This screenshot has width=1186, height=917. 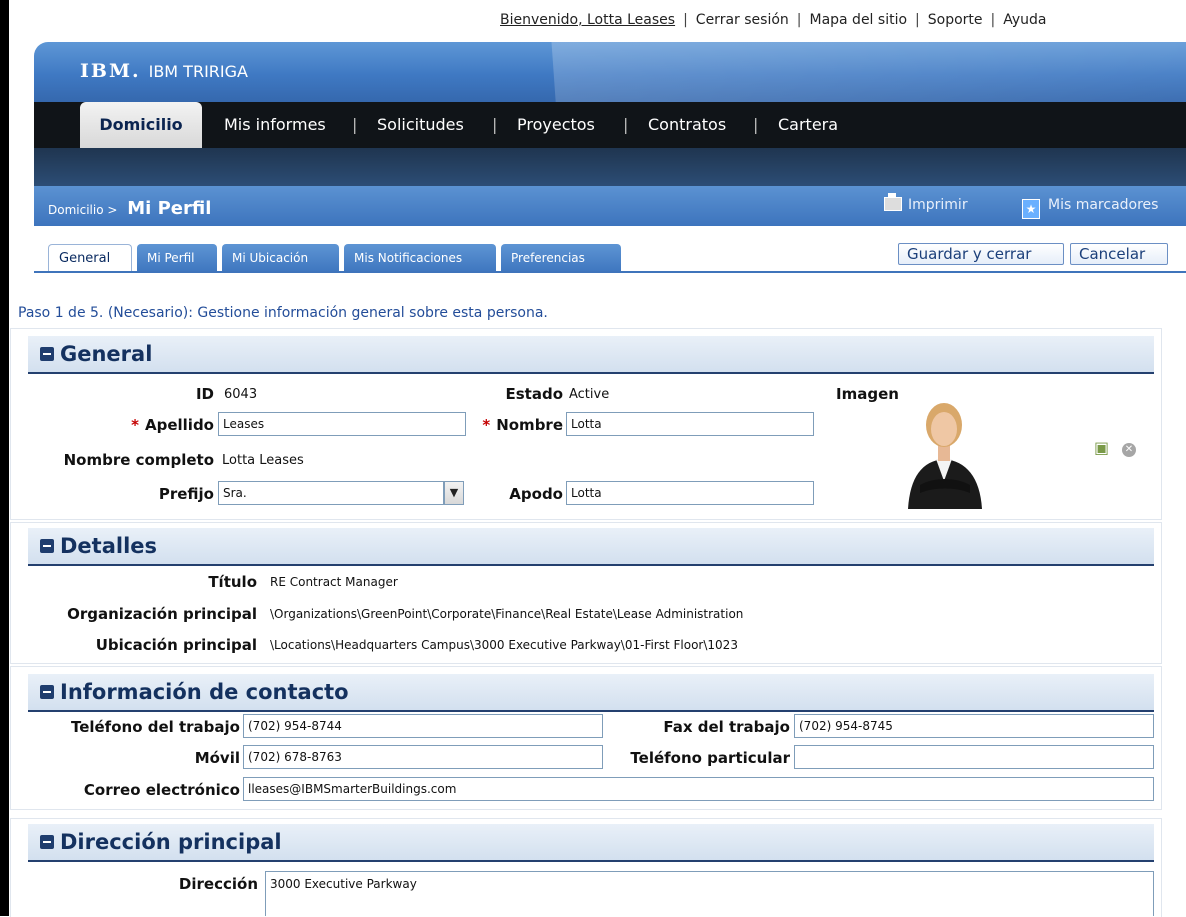 I want to click on firstname-label-text: Nombre, so click(x=529, y=425).